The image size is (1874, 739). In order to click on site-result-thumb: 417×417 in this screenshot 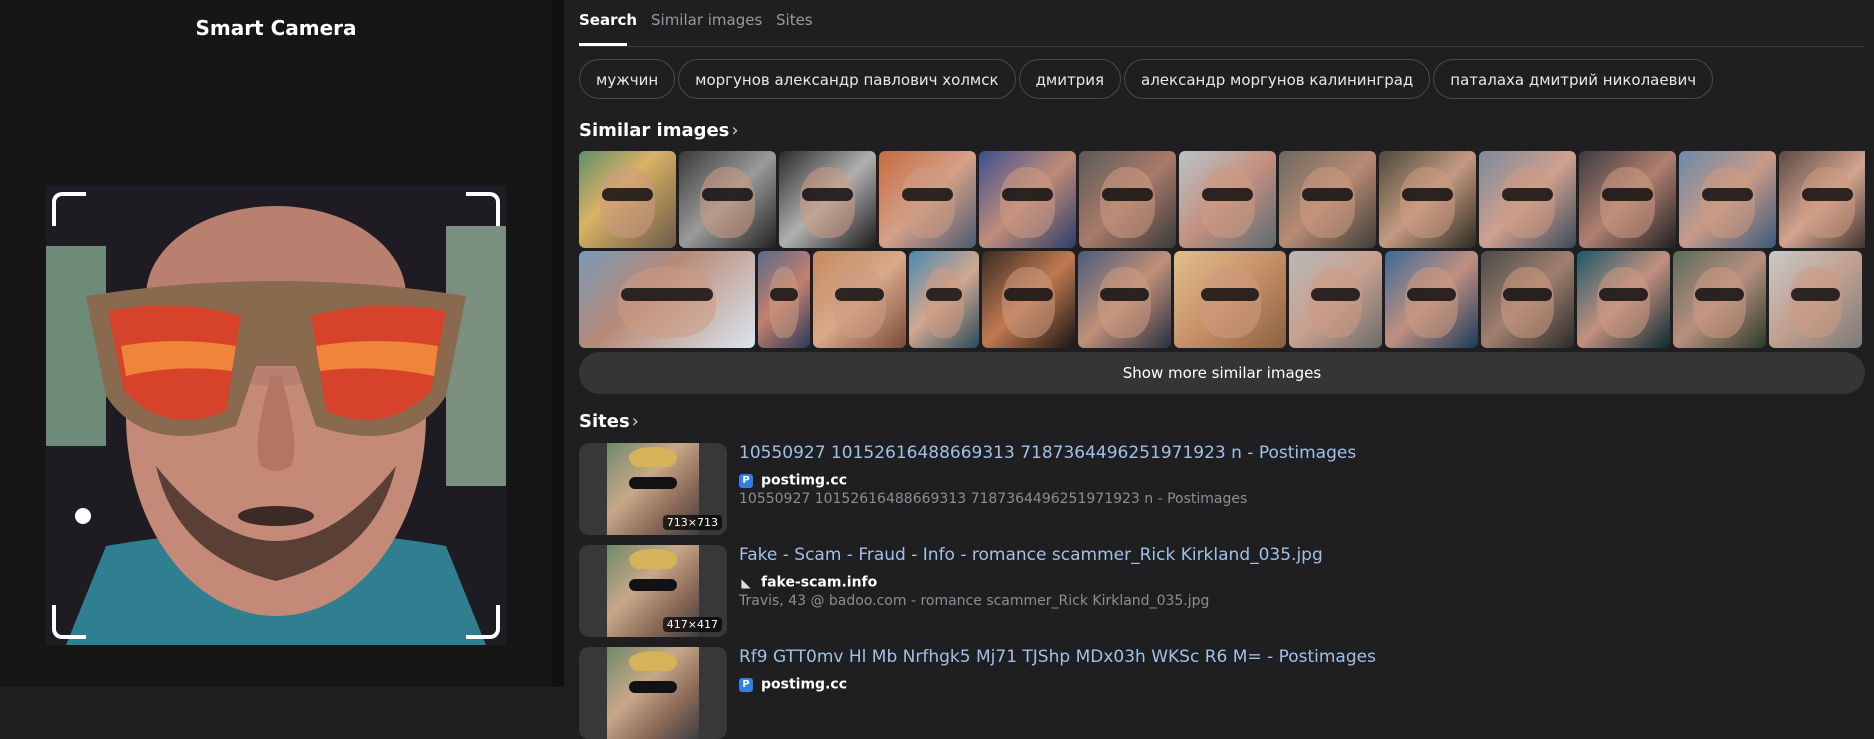, I will do `click(653, 591)`.